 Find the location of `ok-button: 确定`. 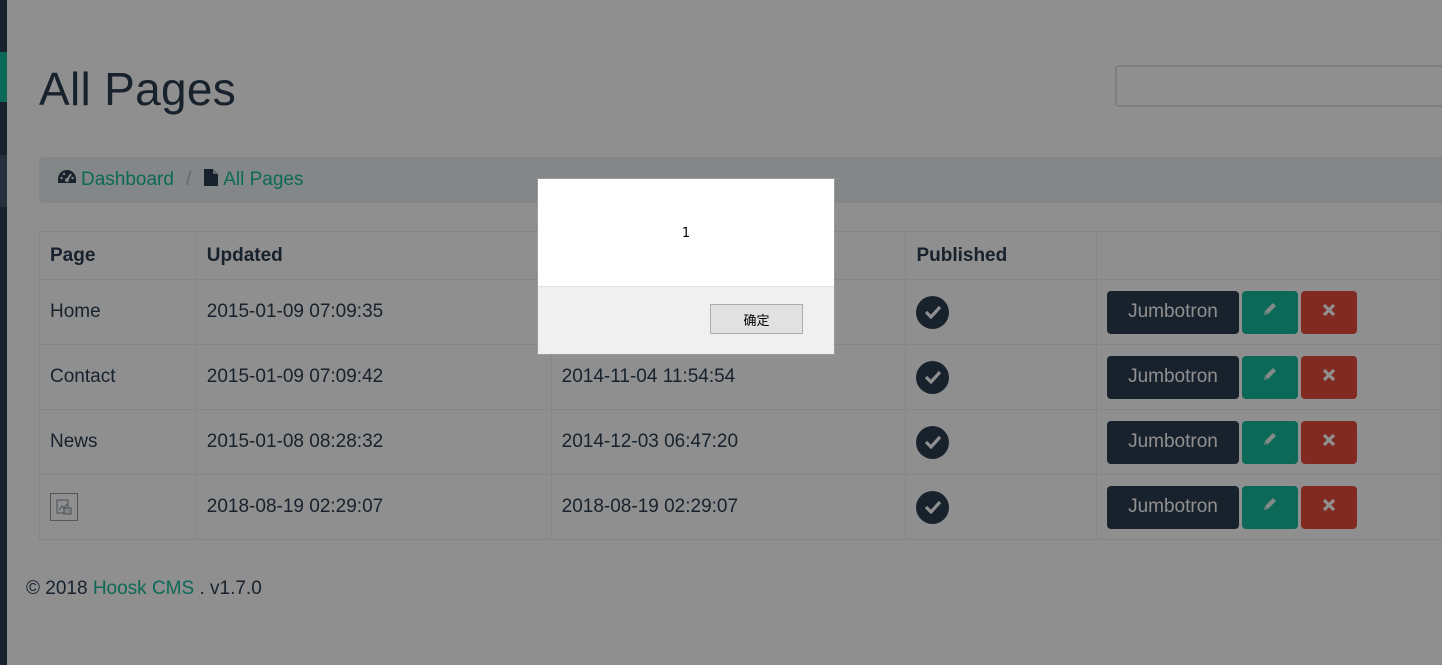

ok-button: 确定 is located at coordinates (756, 319).